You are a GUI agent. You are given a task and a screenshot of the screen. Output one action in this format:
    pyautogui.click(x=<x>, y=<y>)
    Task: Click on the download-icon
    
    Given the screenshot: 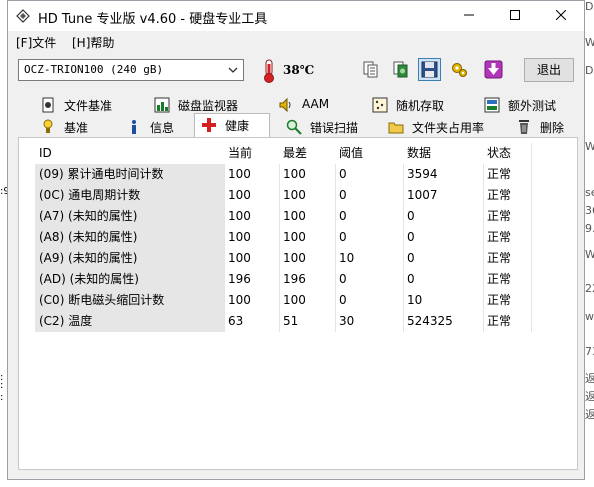 What is the action you would take?
    pyautogui.click(x=493, y=69)
    